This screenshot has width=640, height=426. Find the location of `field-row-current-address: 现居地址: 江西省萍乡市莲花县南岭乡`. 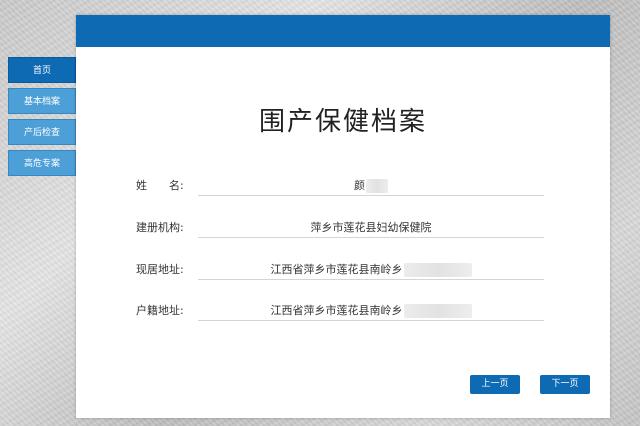

field-row-current-address: 现居地址: 江西省萍乡市莲花县南岭乡 is located at coordinates (343, 269).